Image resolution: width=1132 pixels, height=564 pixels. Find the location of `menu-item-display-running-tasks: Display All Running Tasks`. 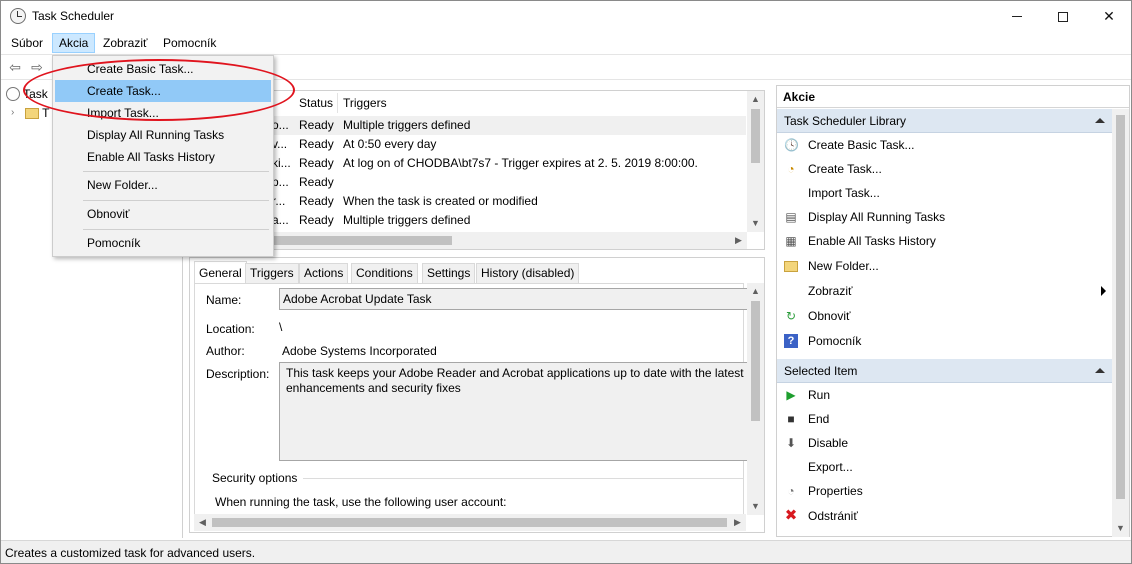

menu-item-display-running-tasks: Display All Running Tasks is located at coordinates (163, 135).